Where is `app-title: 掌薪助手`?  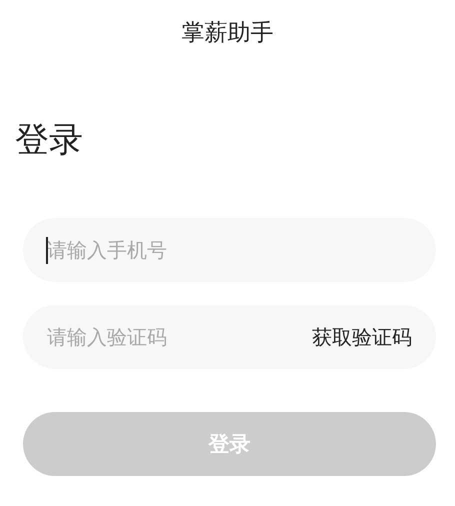
app-title: 掌薪助手 is located at coordinates (228, 33).